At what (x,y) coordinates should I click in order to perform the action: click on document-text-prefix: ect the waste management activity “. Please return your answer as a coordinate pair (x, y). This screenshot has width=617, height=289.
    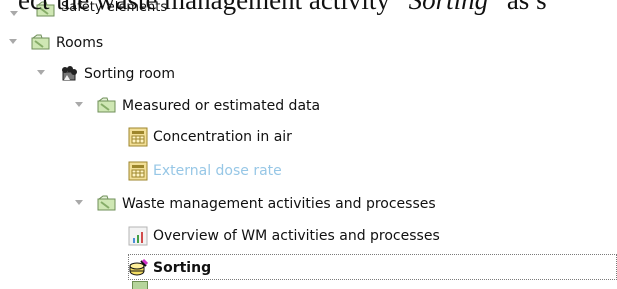
    Looking at the image, I should click on (213, 7).